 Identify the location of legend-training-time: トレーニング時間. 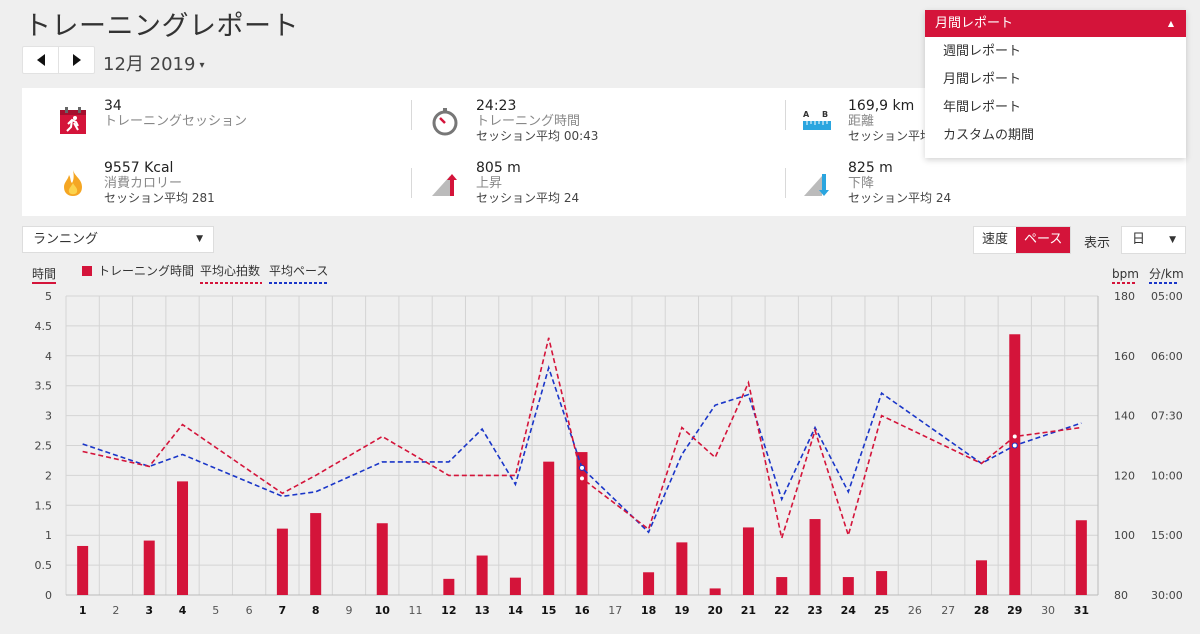
(146, 271).